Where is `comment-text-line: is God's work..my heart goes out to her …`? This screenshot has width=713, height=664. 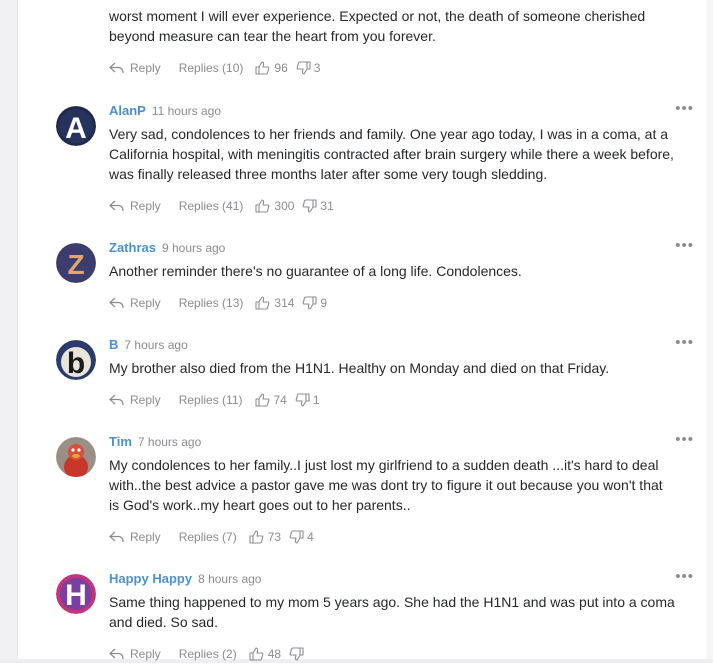
comment-text-line: is God's work..my heart goes out to her … is located at coordinates (260, 505).